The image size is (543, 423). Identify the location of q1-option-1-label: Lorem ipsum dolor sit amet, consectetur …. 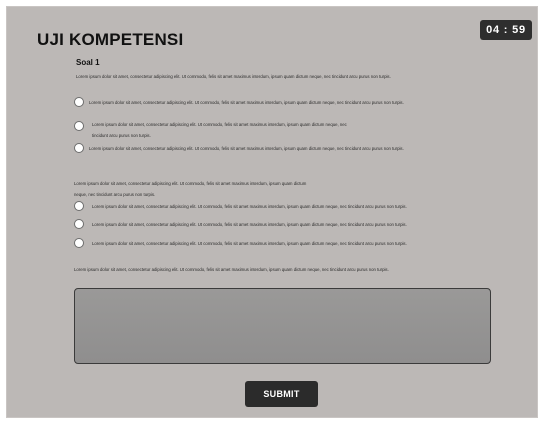
(246, 102).